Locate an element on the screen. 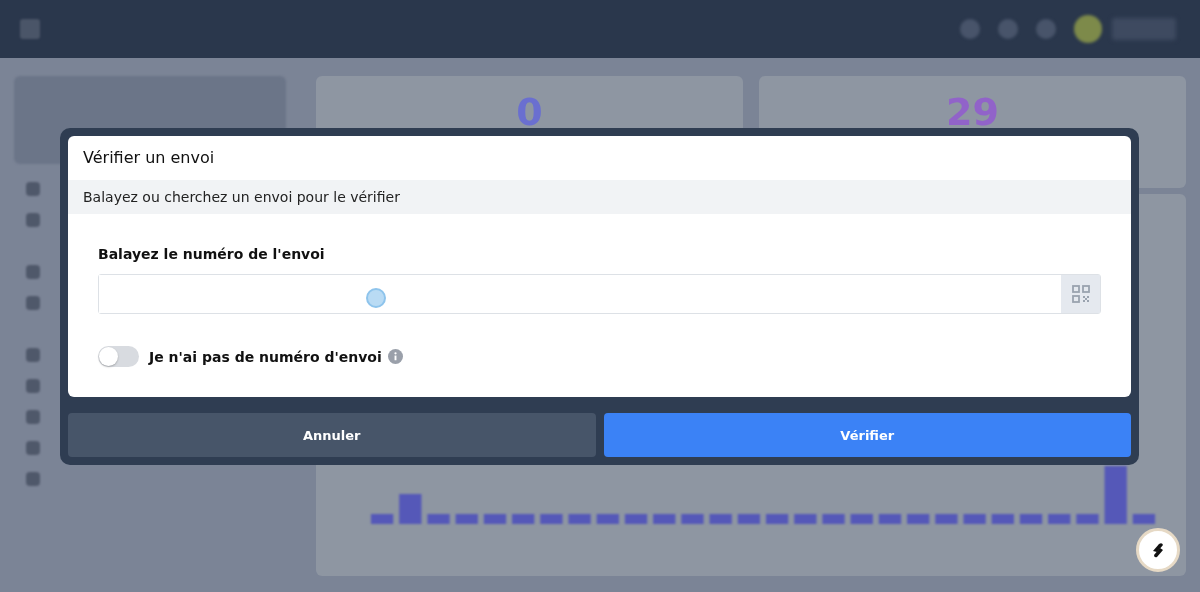 The image size is (1200, 592). dialog-subtitle: Balayez ou cherchez un envoi pour le vérifier is located at coordinates (599, 197).